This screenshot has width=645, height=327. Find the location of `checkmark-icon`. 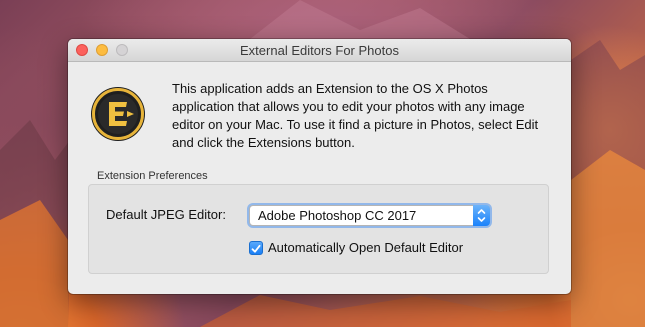

checkmark-icon is located at coordinates (256, 248).